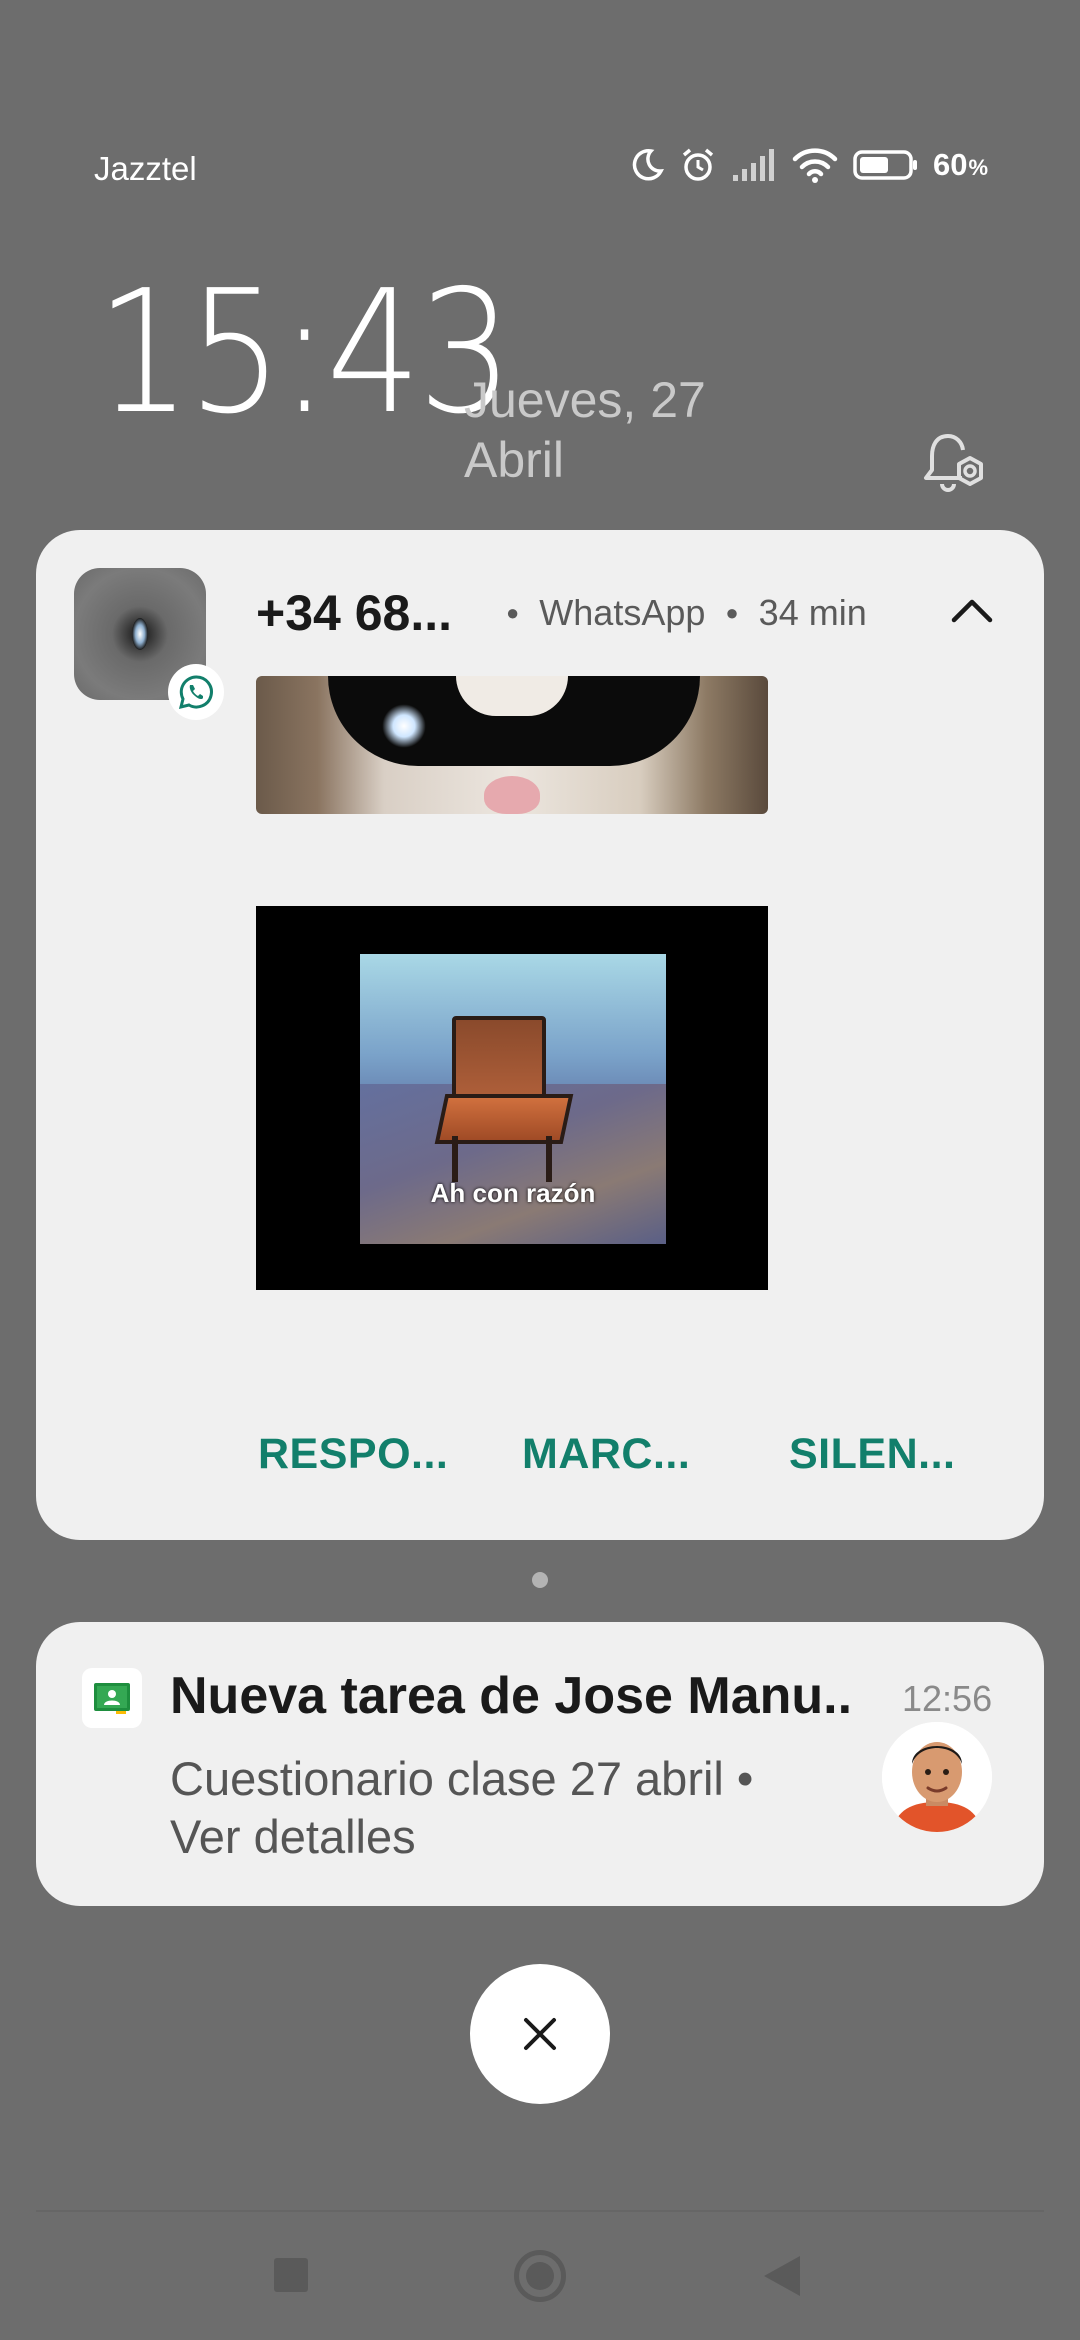 The image size is (1080, 2340). I want to click on chair-scene: Ah con razón, so click(513, 1099).